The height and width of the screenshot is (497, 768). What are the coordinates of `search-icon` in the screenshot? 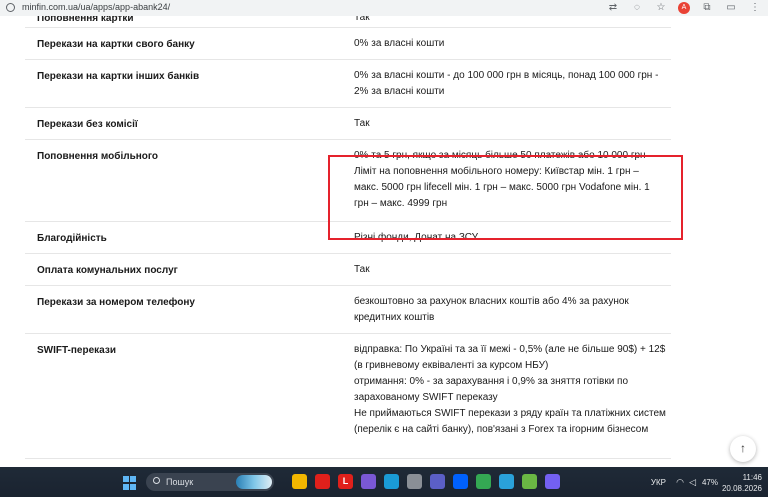 It's located at (156, 480).